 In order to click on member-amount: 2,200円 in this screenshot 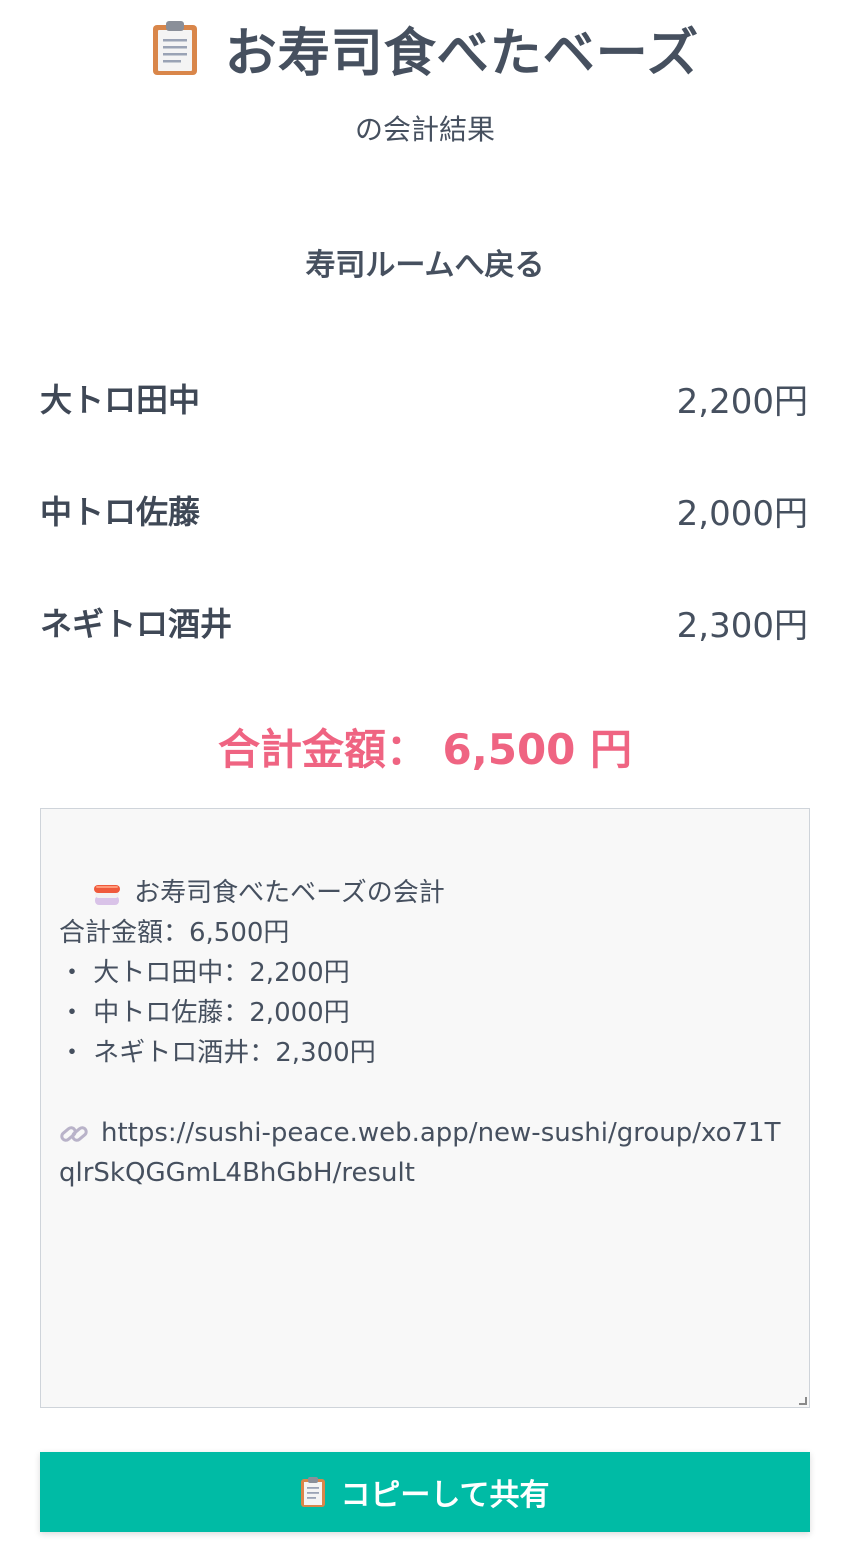, I will do `click(742, 401)`.